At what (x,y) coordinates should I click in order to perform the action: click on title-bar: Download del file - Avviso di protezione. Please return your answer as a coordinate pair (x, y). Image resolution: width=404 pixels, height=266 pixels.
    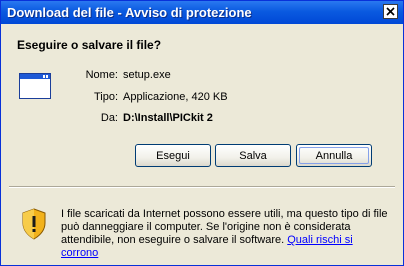
    Looking at the image, I should click on (202, 12).